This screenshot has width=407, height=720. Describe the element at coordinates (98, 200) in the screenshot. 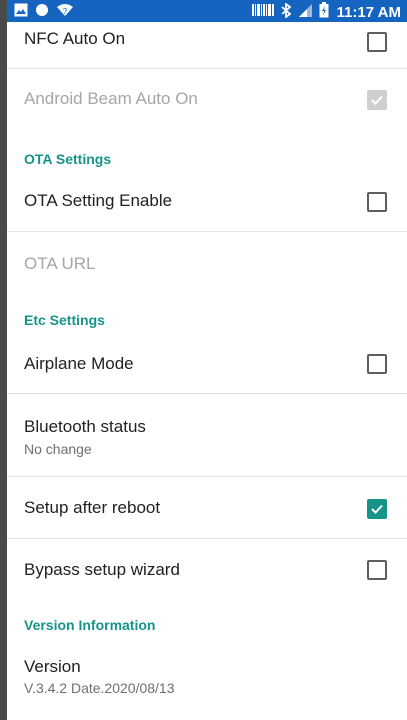

I see `setting-title: OTA Setting Enable` at that location.